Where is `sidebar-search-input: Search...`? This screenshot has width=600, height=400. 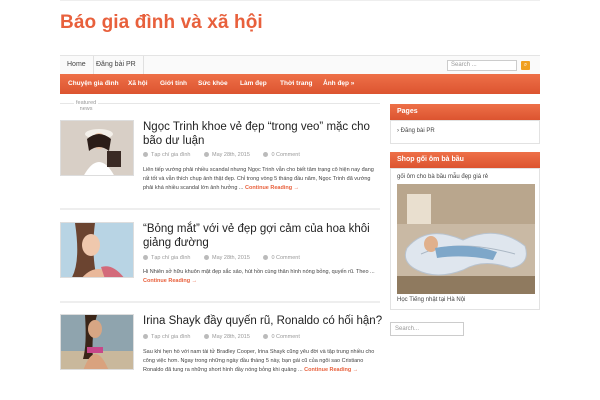 sidebar-search-input: Search... is located at coordinates (427, 329).